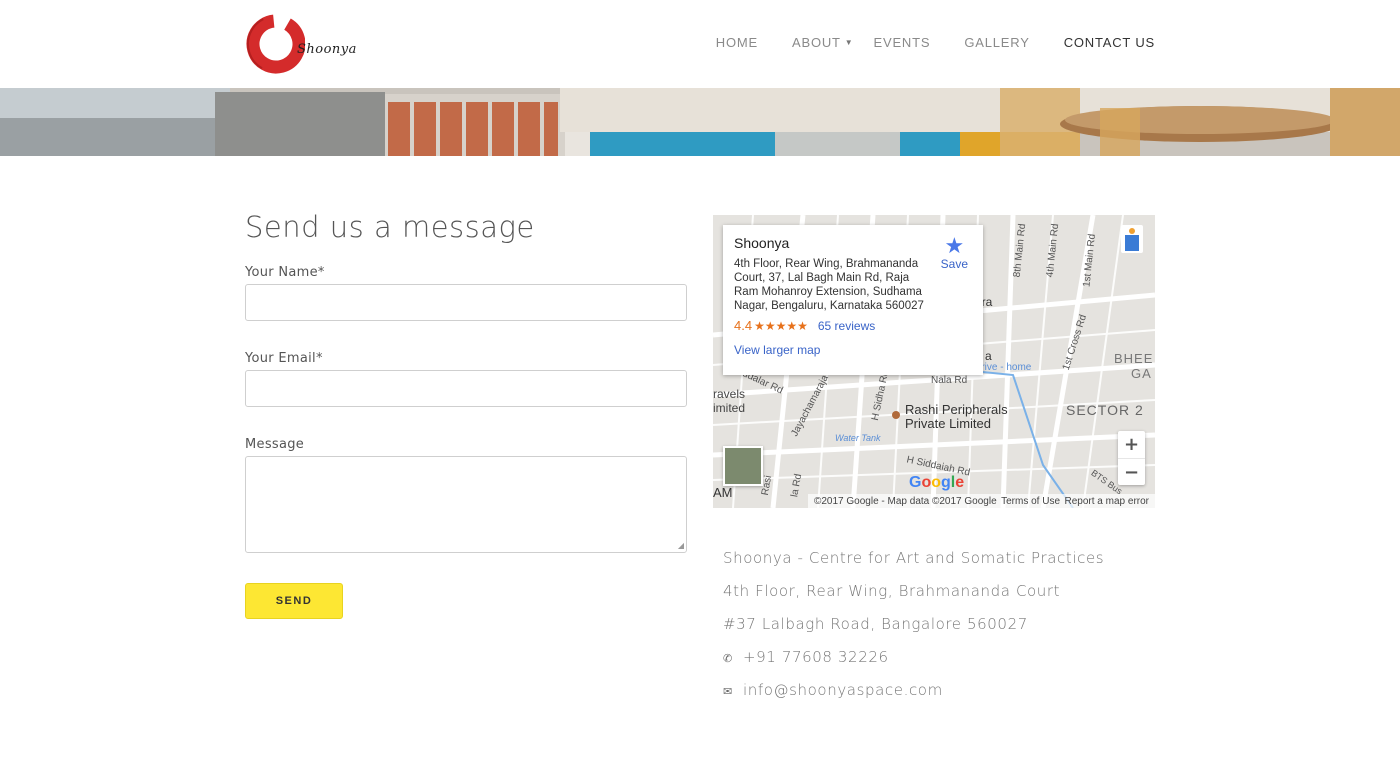 The width and height of the screenshot is (1400, 778). I want to click on star-icon: ★, so click(954, 245).